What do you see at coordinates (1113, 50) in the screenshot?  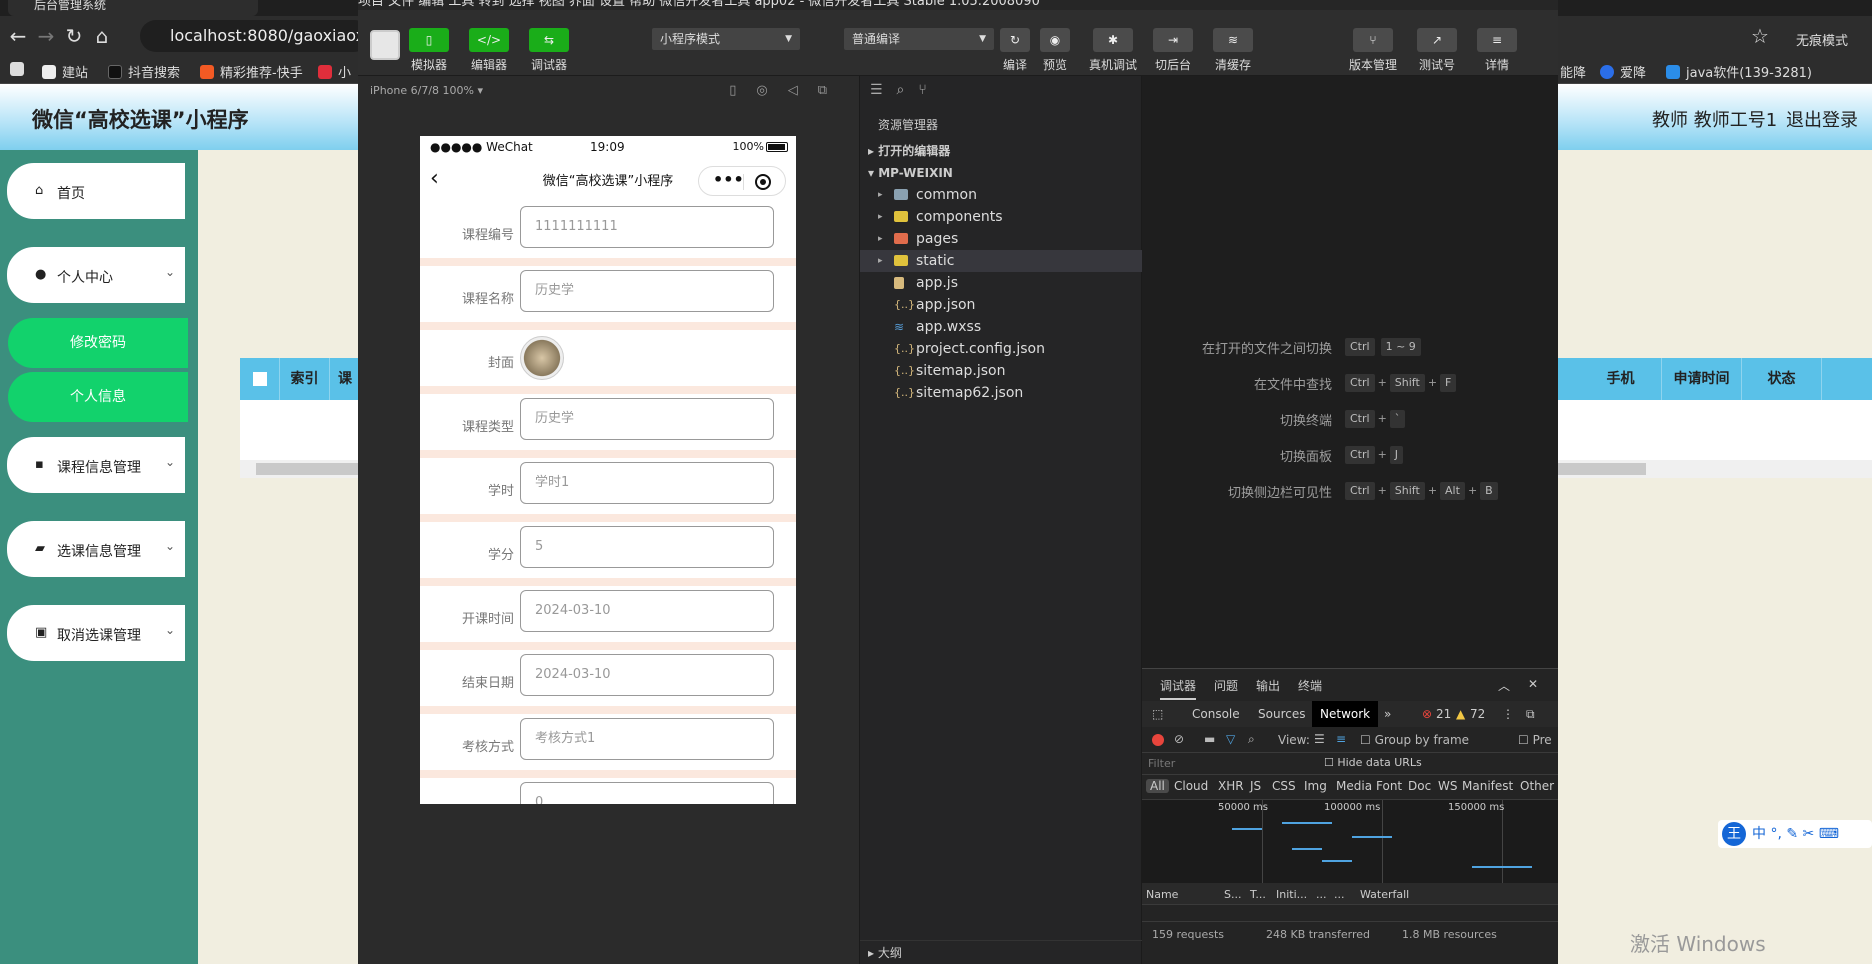 I see `remote-debug-button: ✱ 真机调试` at bounding box center [1113, 50].